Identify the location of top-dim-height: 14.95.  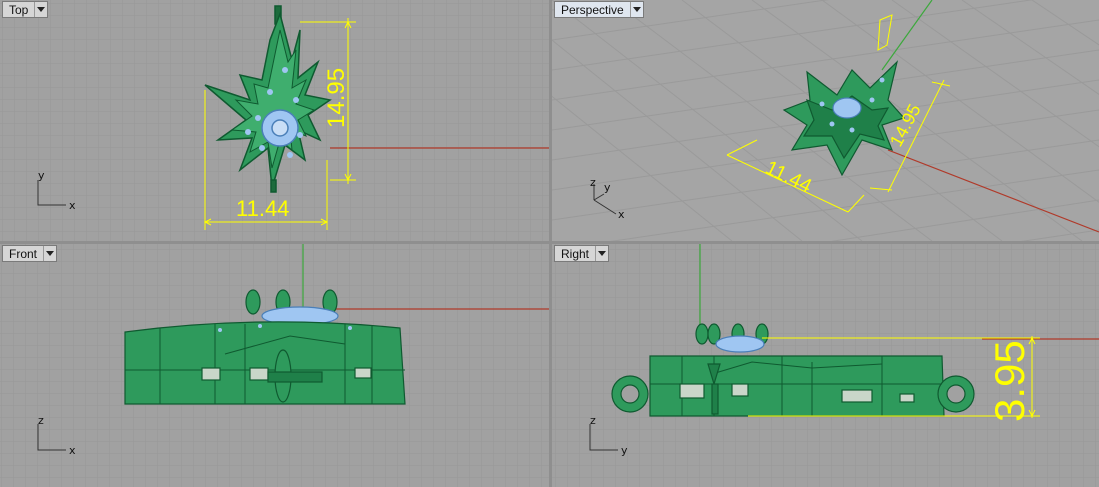
(336, 98).